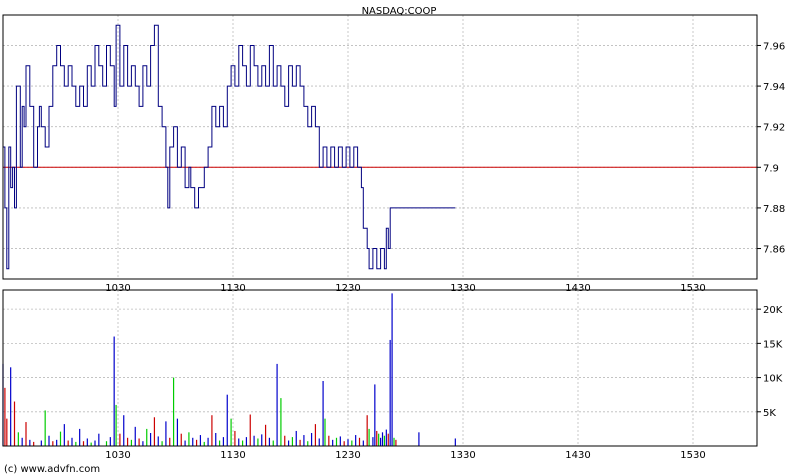 This screenshot has height=475, width=800. I want to click on volume-x-tick-1530: 1530, so click(692, 455).